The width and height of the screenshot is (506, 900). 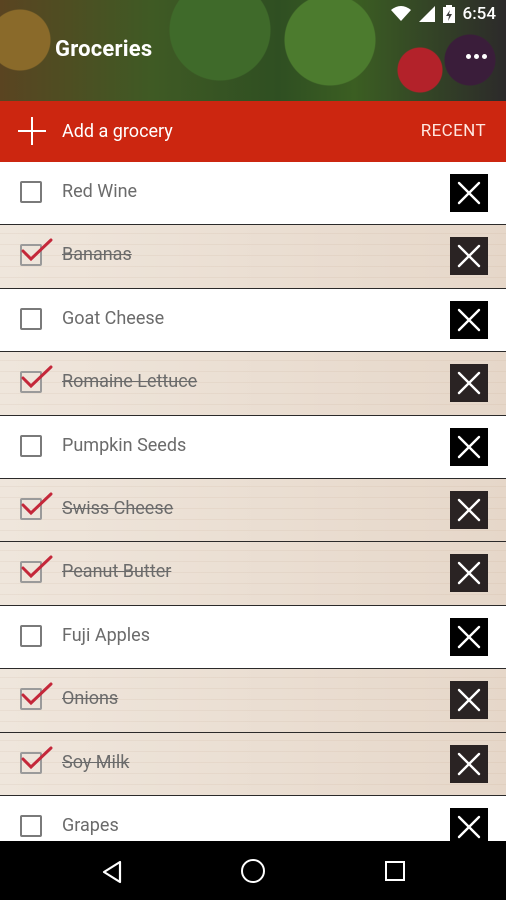 What do you see at coordinates (112, 872) in the screenshot?
I see `back-icon` at bounding box center [112, 872].